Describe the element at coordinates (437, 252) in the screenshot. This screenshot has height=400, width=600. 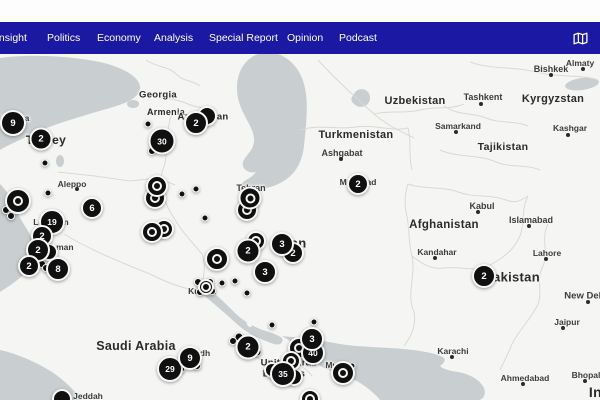
I see `city-label-kandahar: Kandahar` at that location.